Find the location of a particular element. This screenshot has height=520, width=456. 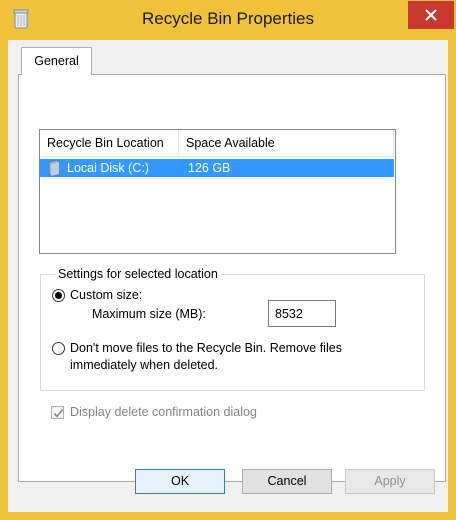

check-icon is located at coordinates (58, 413).